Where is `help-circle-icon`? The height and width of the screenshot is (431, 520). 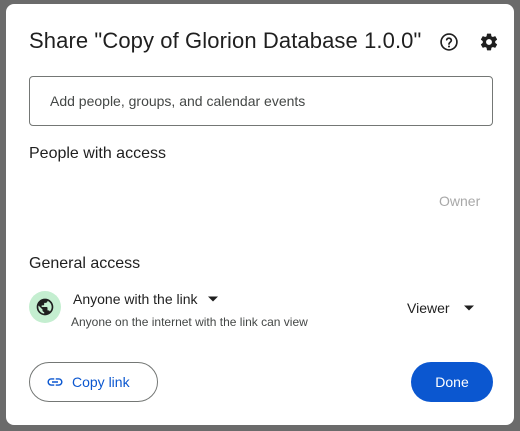 help-circle-icon is located at coordinates (449, 42).